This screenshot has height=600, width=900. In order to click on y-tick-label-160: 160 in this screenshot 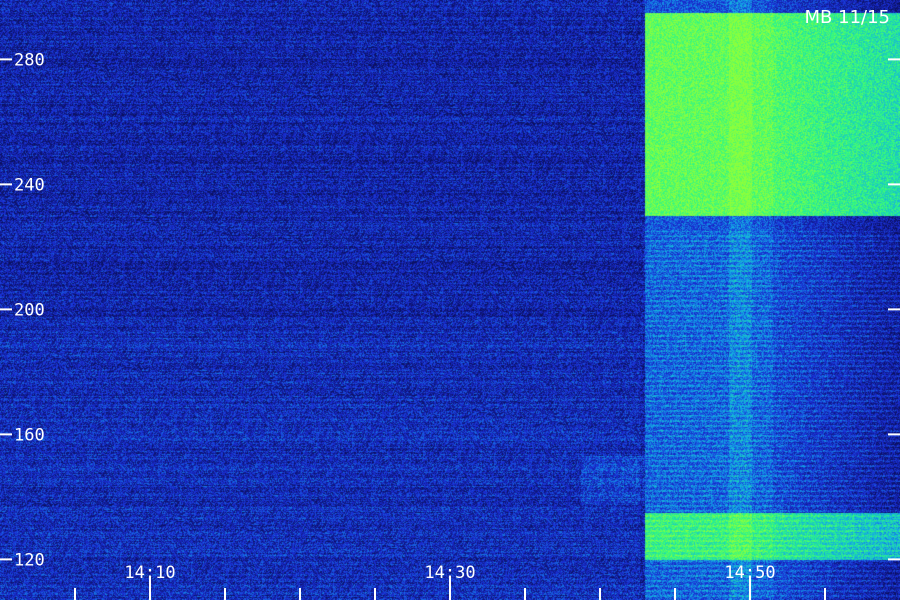, I will do `click(29, 435)`.